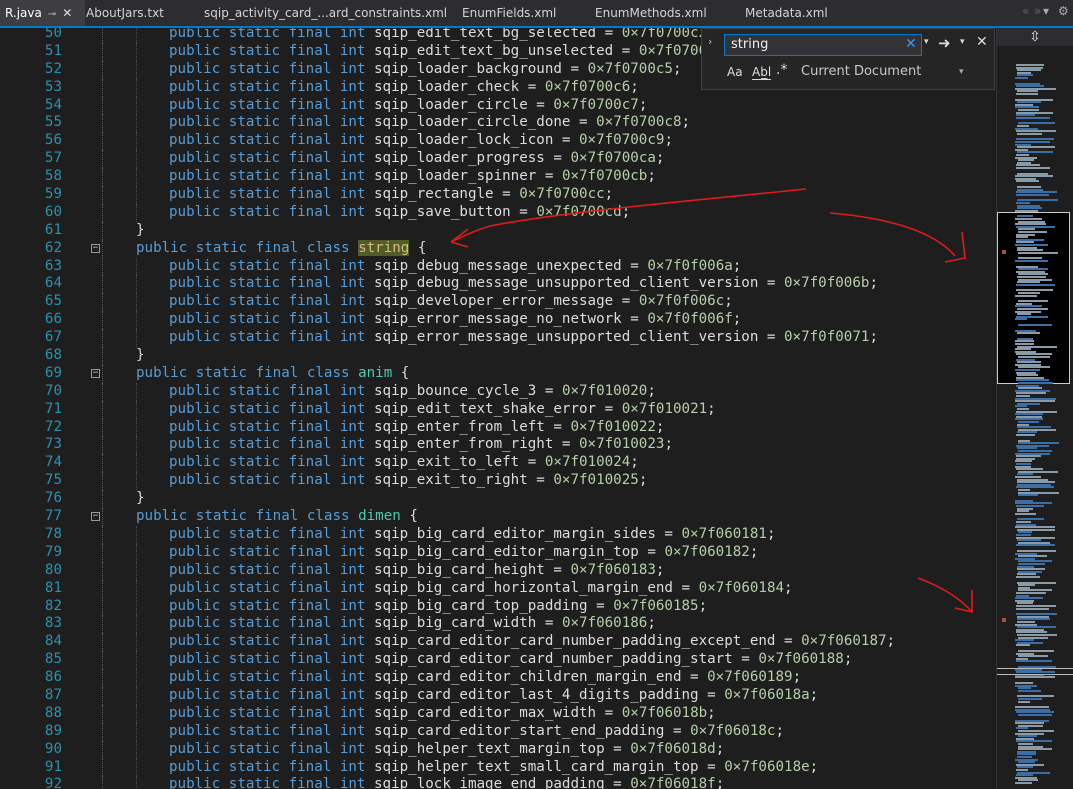 The width and height of the screenshot is (1073, 789). Describe the element at coordinates (53, 551) in the screenshot. I see `line-number: 79` at that location.